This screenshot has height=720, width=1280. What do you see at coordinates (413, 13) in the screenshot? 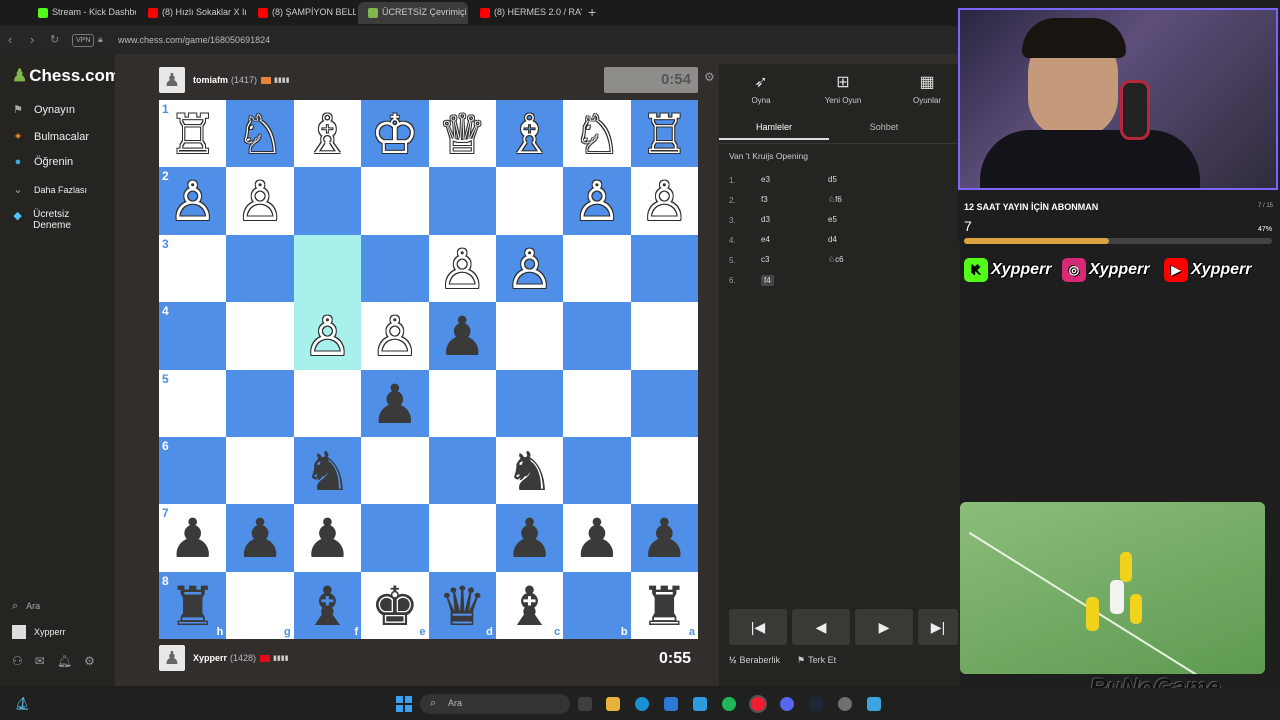
I see `browser-tab-active: ÜCRETSİZ Çevrimiçi S` at bounding box center [413, 13].